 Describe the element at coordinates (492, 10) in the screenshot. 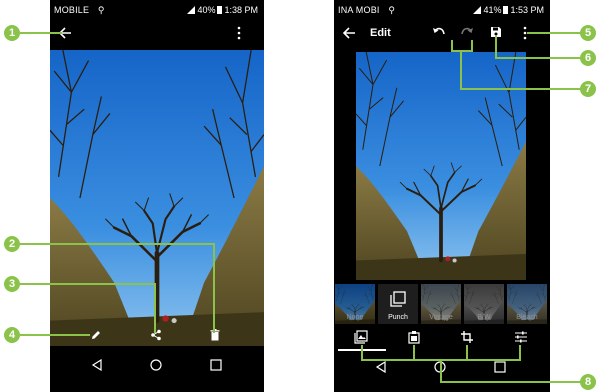

I see `battery-percent: 41%` at that location.